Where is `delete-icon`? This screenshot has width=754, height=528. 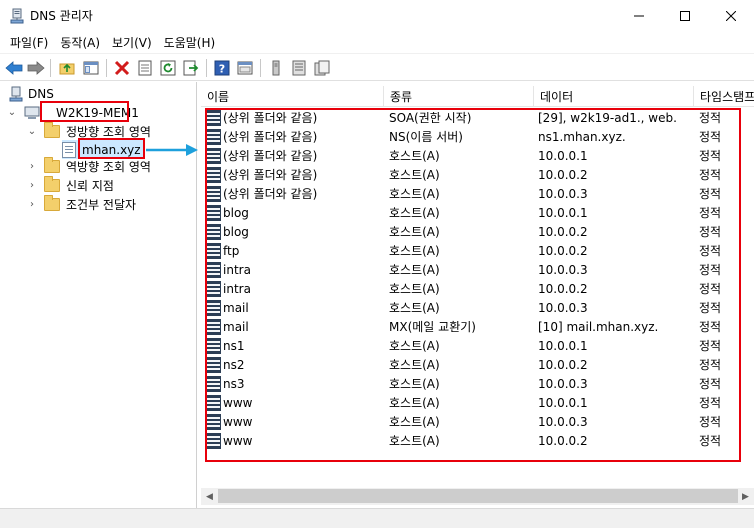 delete-icon is located at coordinates (122, 68).